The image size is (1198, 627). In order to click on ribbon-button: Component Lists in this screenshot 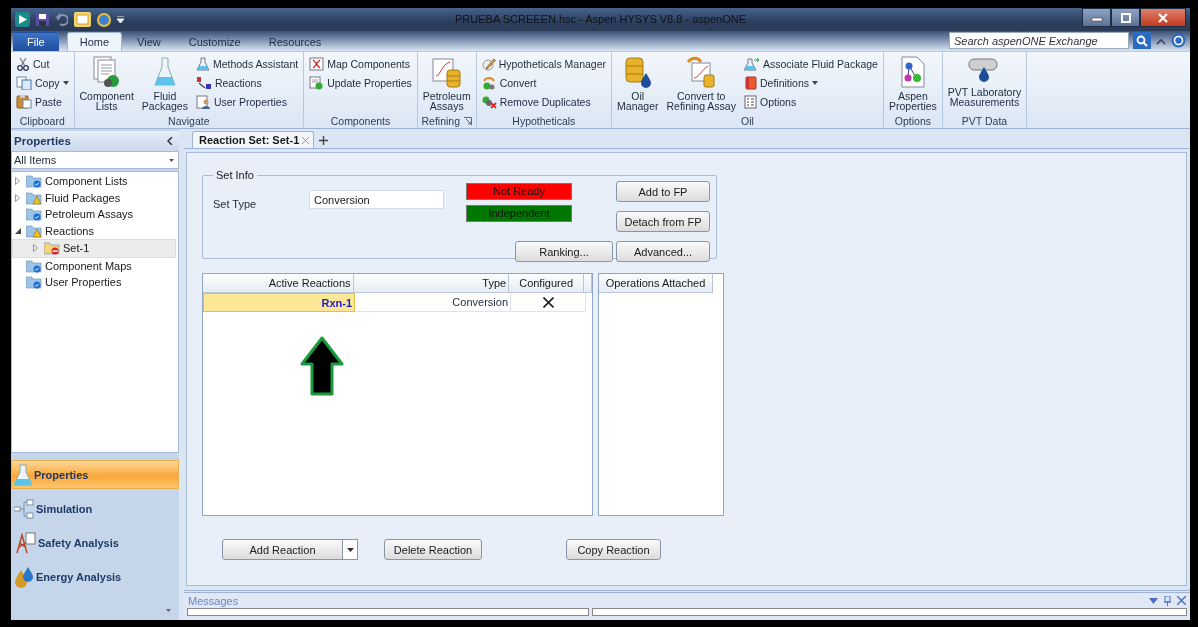, I will do `click(106, 83)`.